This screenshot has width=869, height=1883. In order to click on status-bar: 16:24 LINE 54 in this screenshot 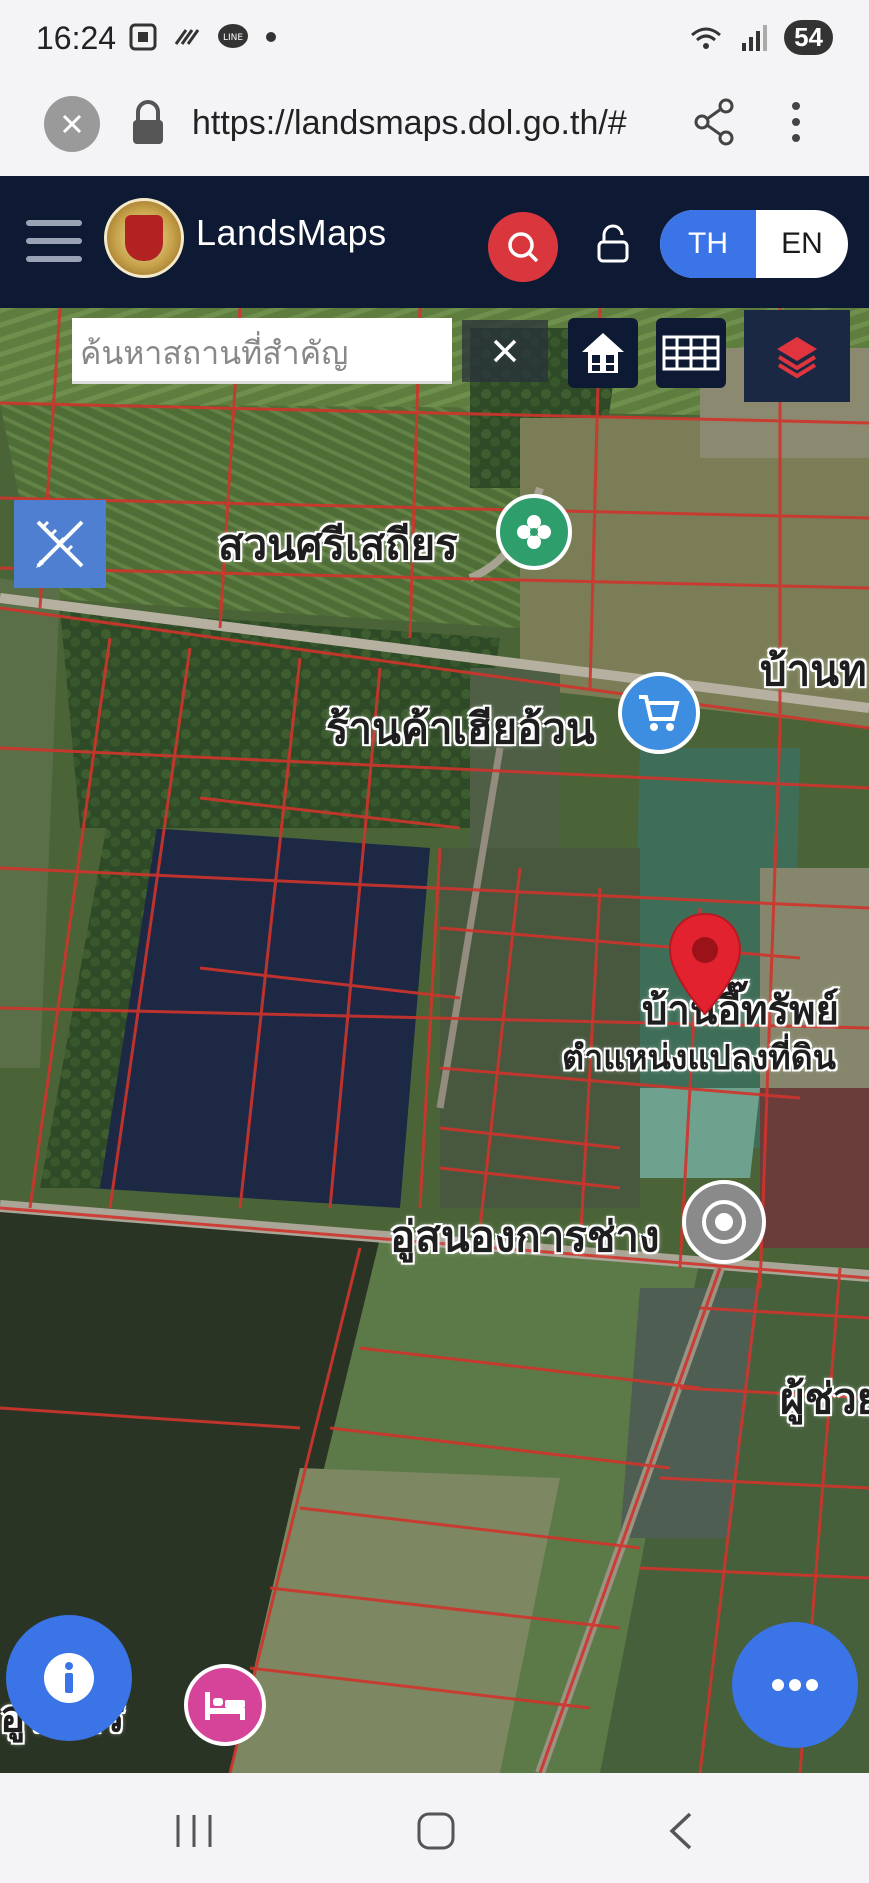, I will do `click(434, 40)`.